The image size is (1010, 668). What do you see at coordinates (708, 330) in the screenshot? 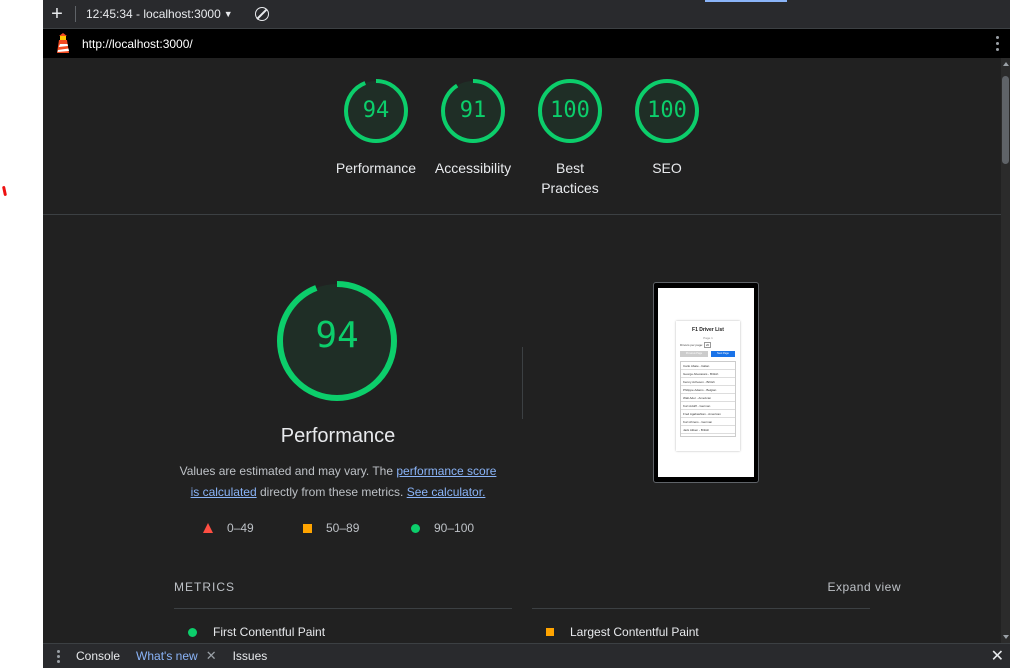
I see `screenshot-title: F1 Driver List` at bounding box center [708, 330].